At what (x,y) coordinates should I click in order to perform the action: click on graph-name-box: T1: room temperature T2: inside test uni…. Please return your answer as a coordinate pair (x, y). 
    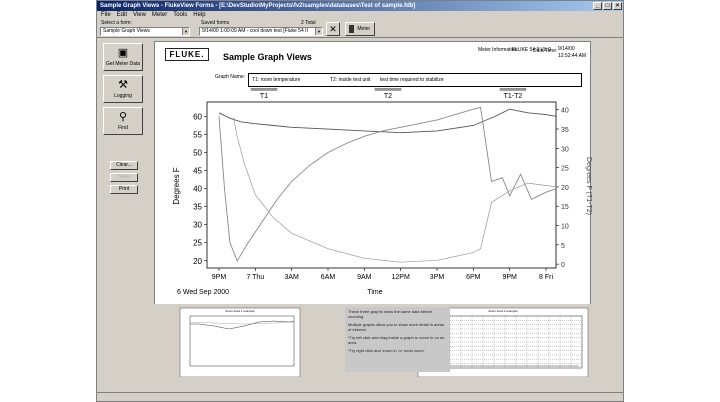
    Looking at the image, I should click on (415, 80).